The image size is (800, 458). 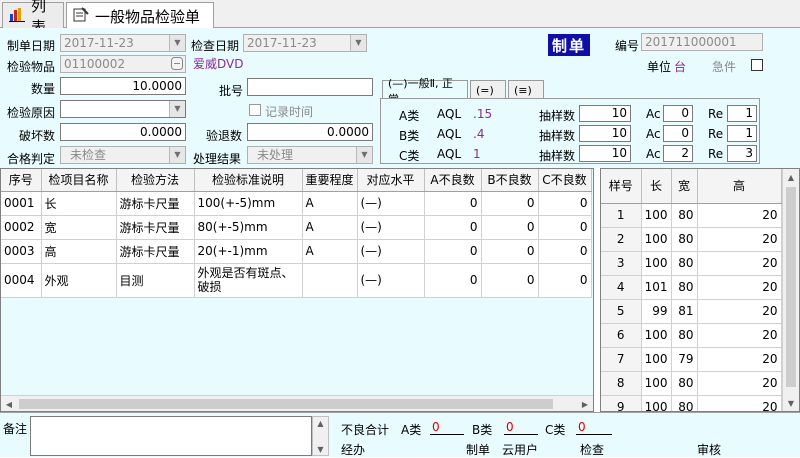 What do you see at coordinates (656, 186) in the screenshot?
I see `col-header: 长` at bounding box center [656, 186].